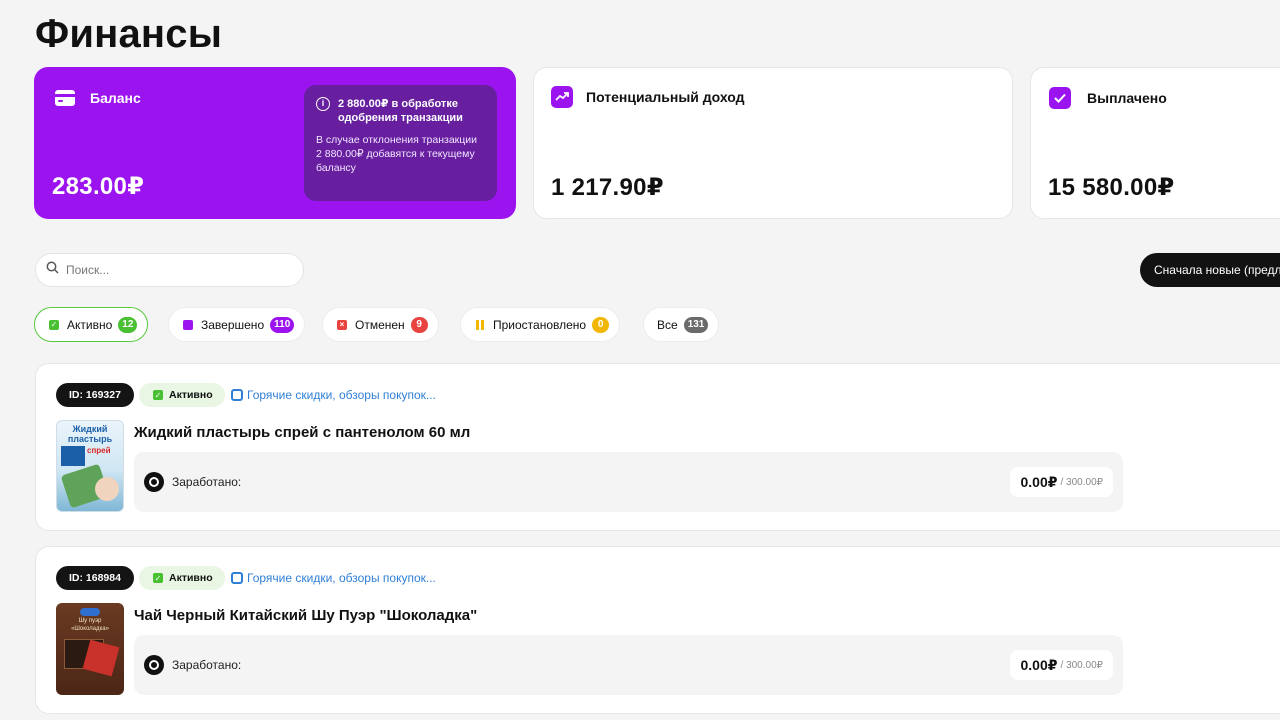 Image resolution: width=1280 pixels, height=720 pixels. Describe the element at coordinates (540, 324) in the screenshot. I see `filter-paused: Приостановлено 0` at that location.